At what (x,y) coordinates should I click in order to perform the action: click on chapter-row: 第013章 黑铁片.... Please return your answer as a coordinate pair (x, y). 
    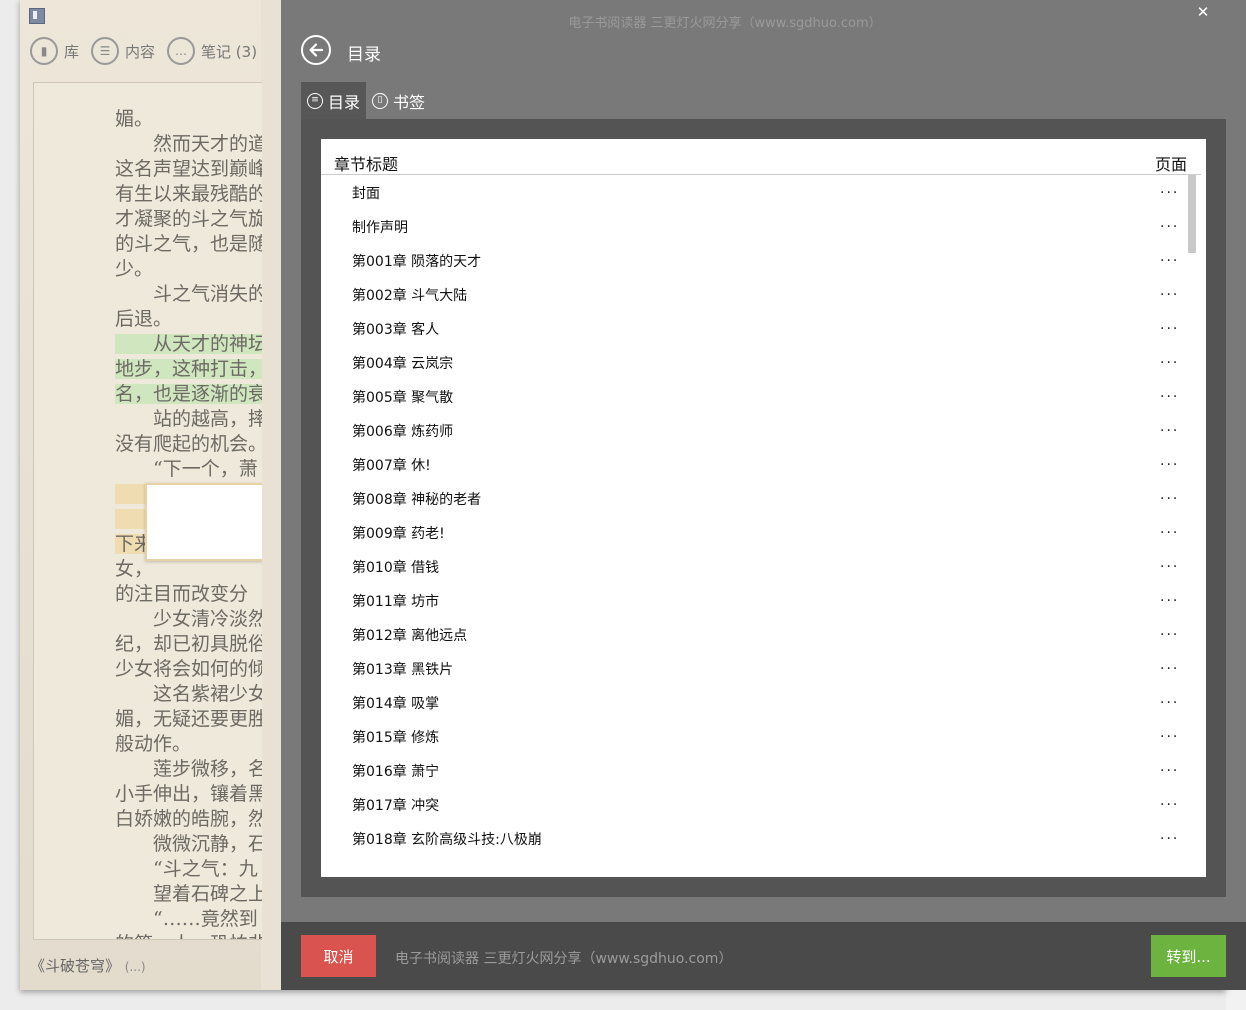
    Looking at the image, I should click on (754, 668).